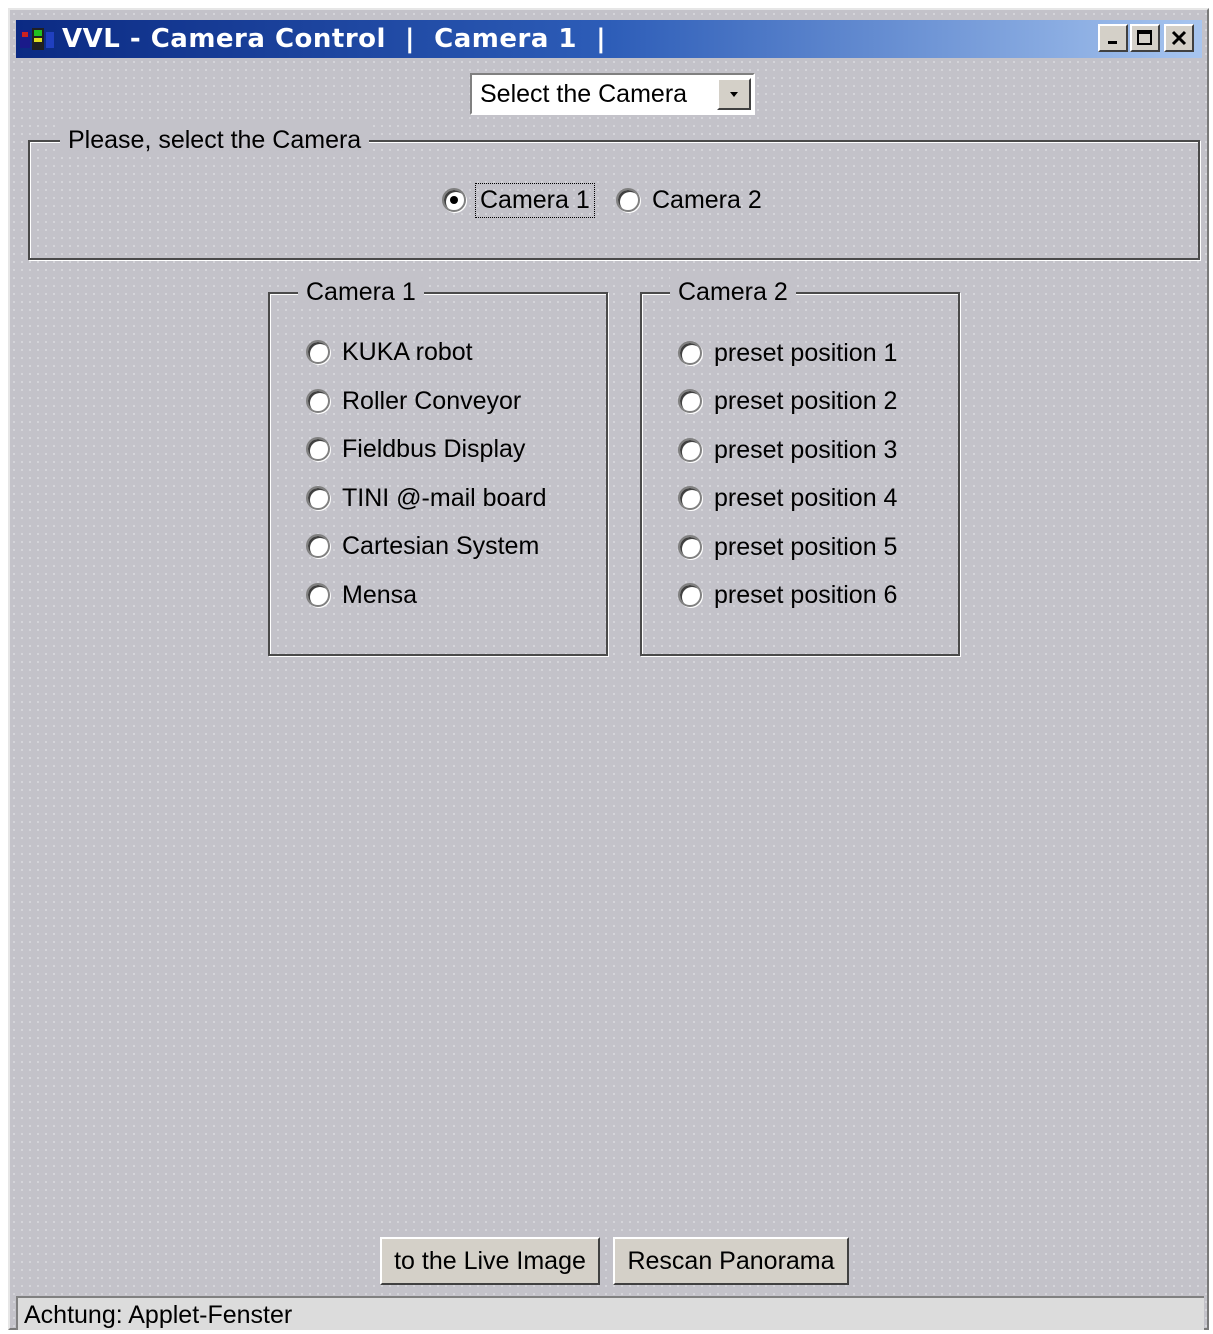 Image resolution: width=1213 pixels, height=1334 pixels. I want to click on radio-button-checked, so click(454, 200).